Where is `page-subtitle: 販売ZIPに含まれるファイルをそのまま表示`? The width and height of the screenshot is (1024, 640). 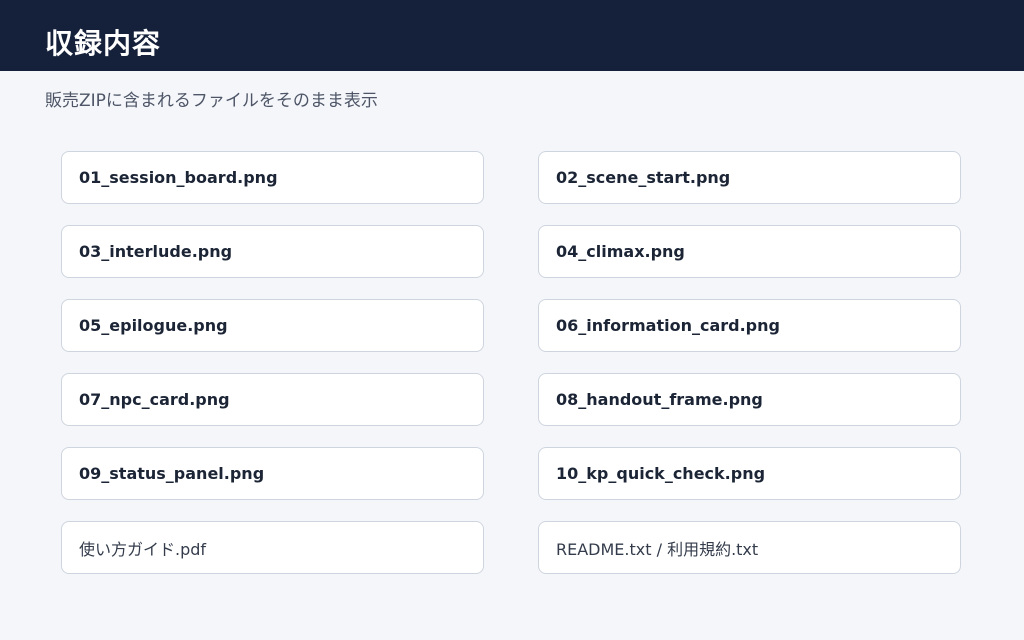 page-subtitle: 販売ZIPに含まれるファイルをそのまま表示 is located at coordinates (211, 101).